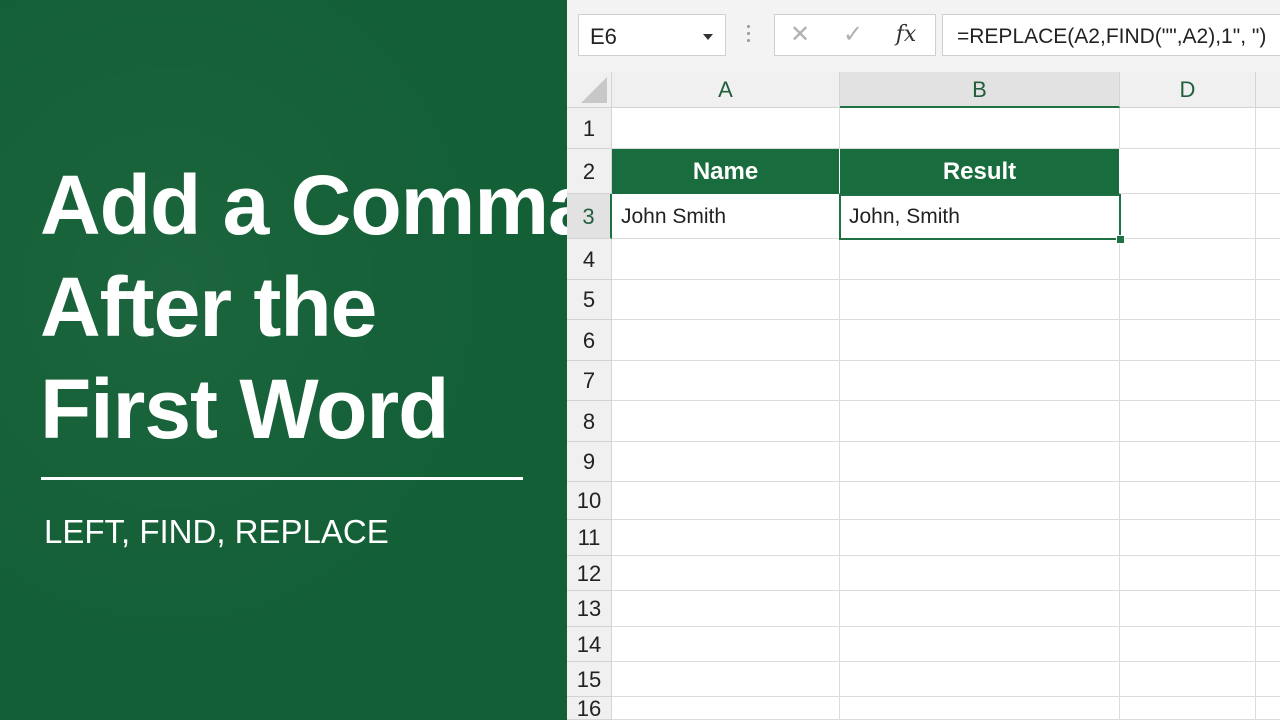  I want to click on row-header-12: 12, so click(589, 573).